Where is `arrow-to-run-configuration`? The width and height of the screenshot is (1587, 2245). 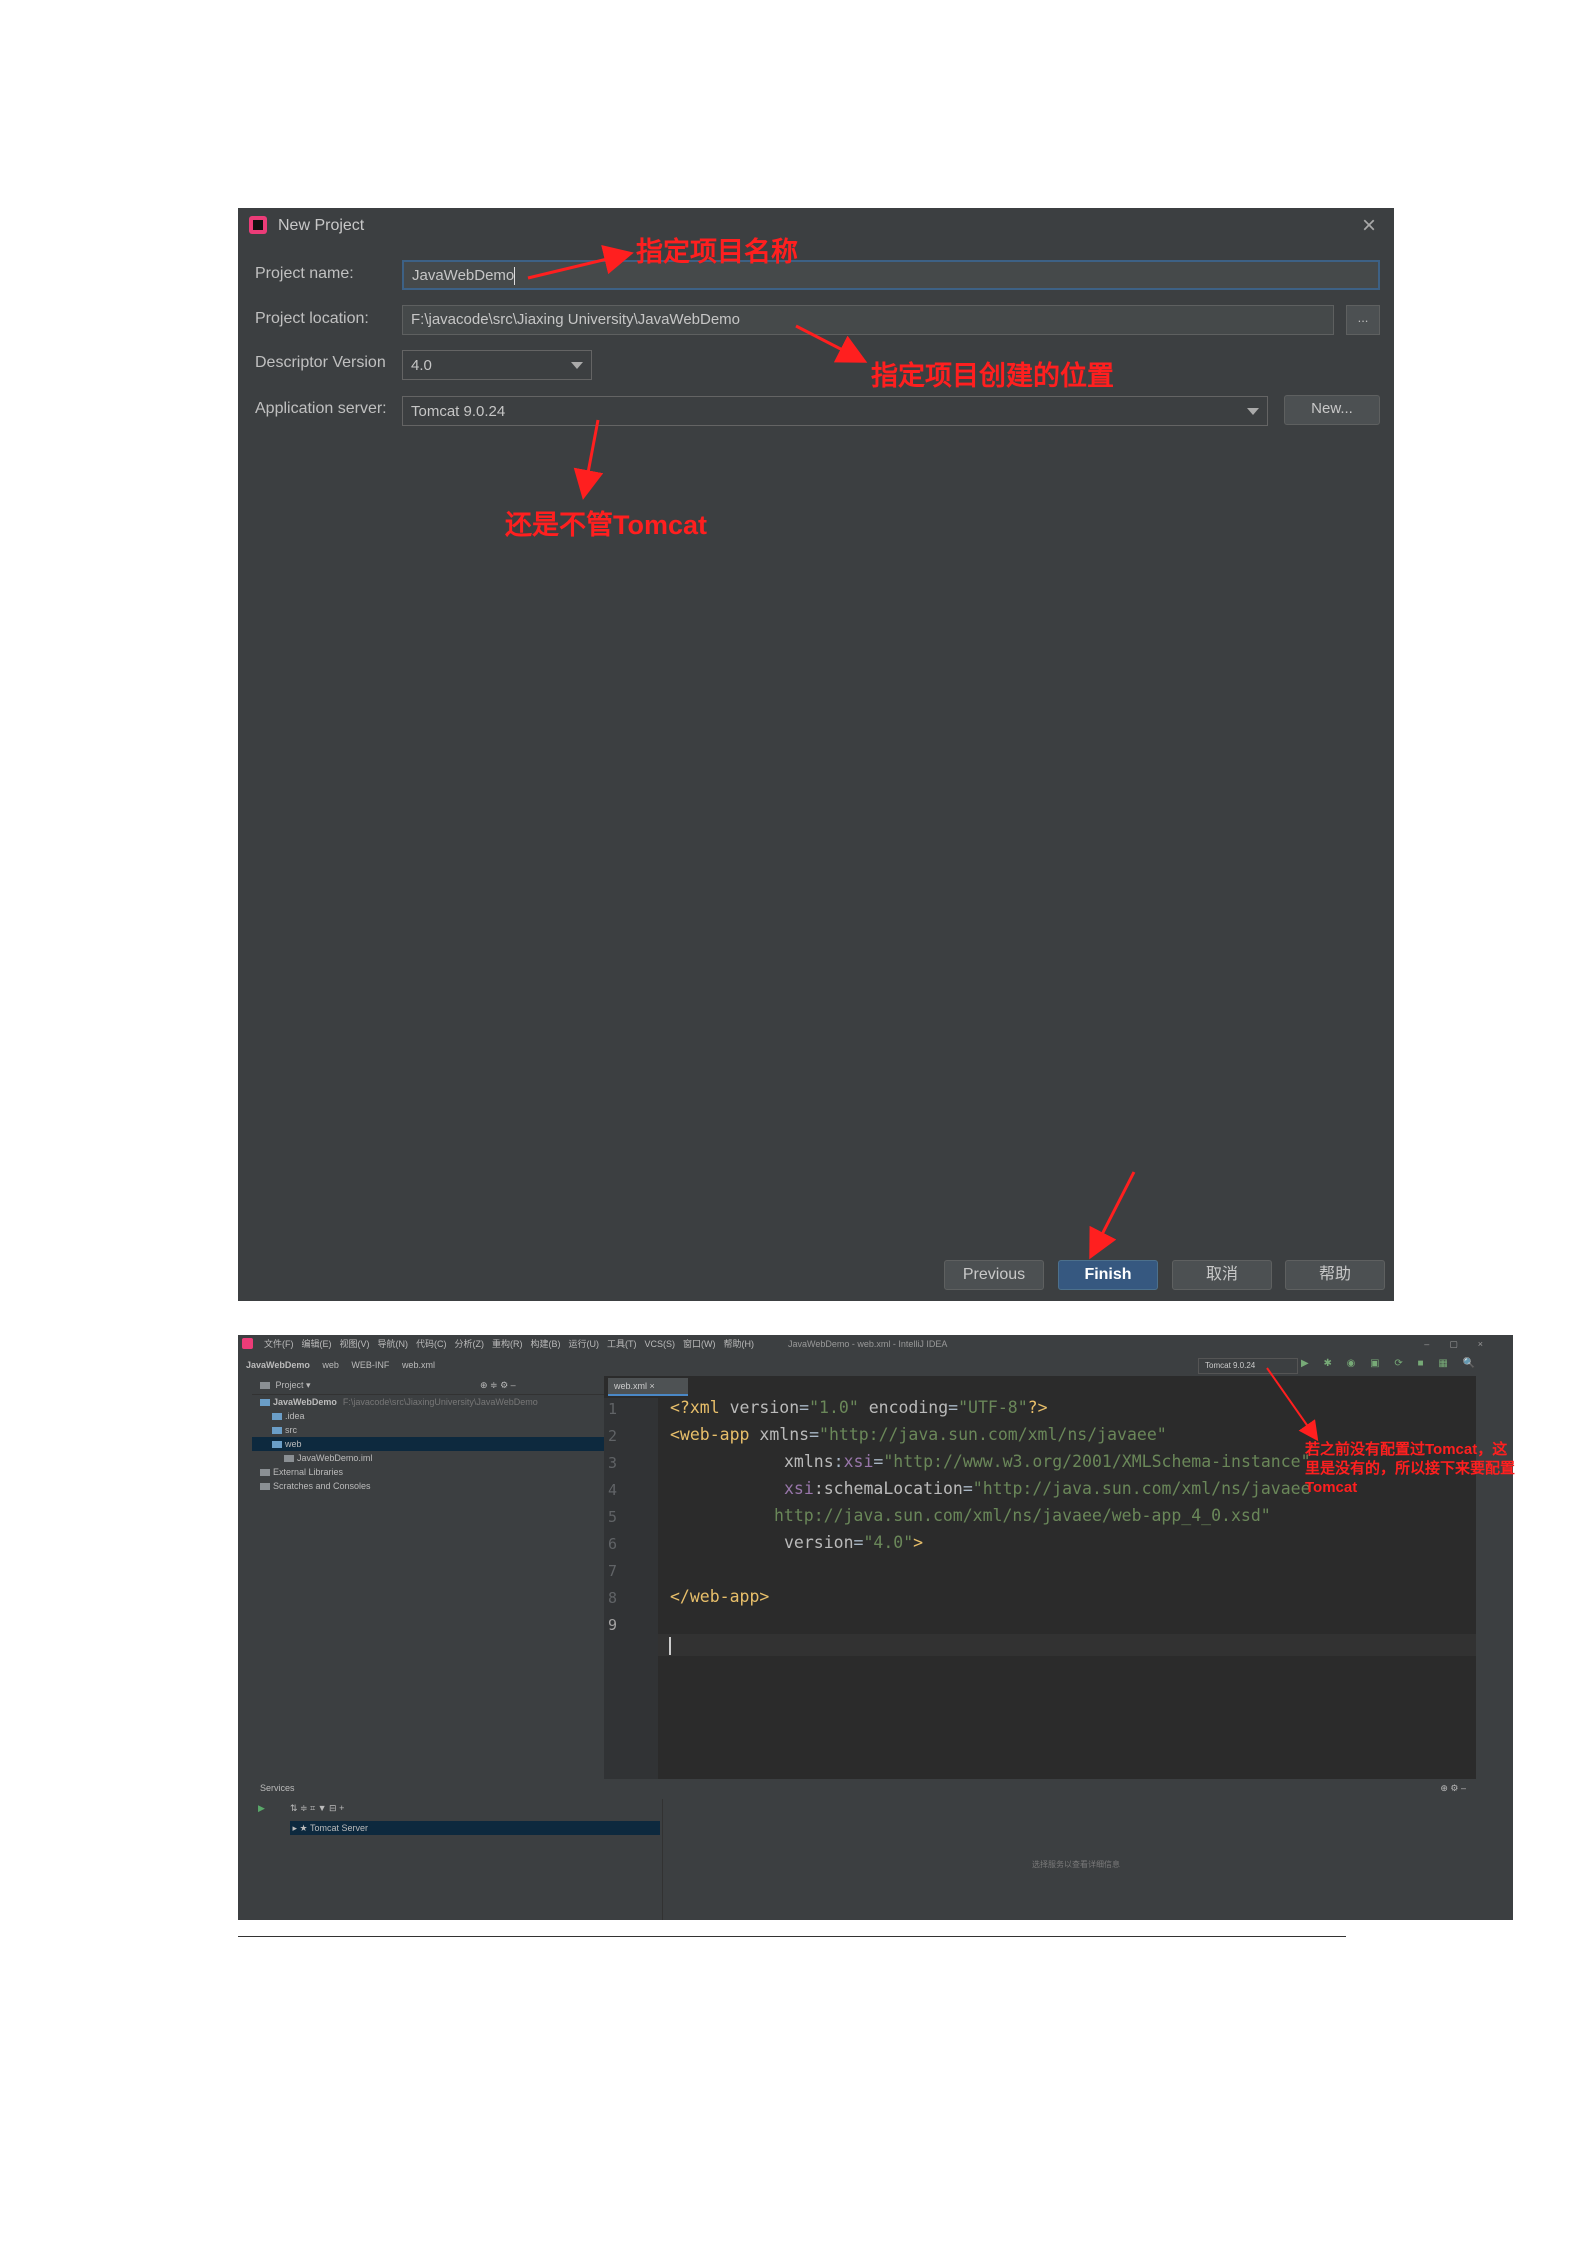
arrow-to-run-configuration is located at coordinates (1292, 1404).